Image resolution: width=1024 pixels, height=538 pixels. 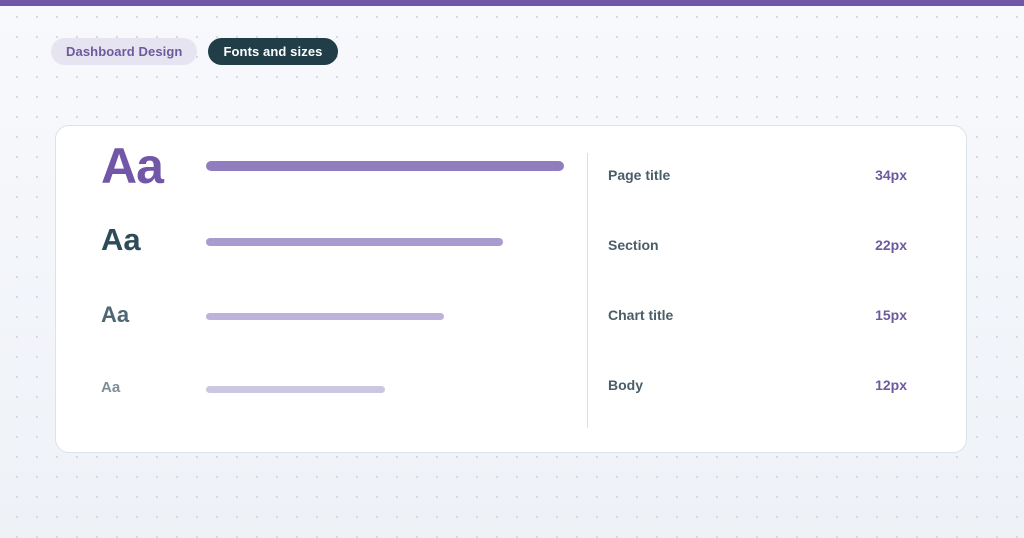 I want to click on size-chart-title: 15px, so click(x=891, y=315).